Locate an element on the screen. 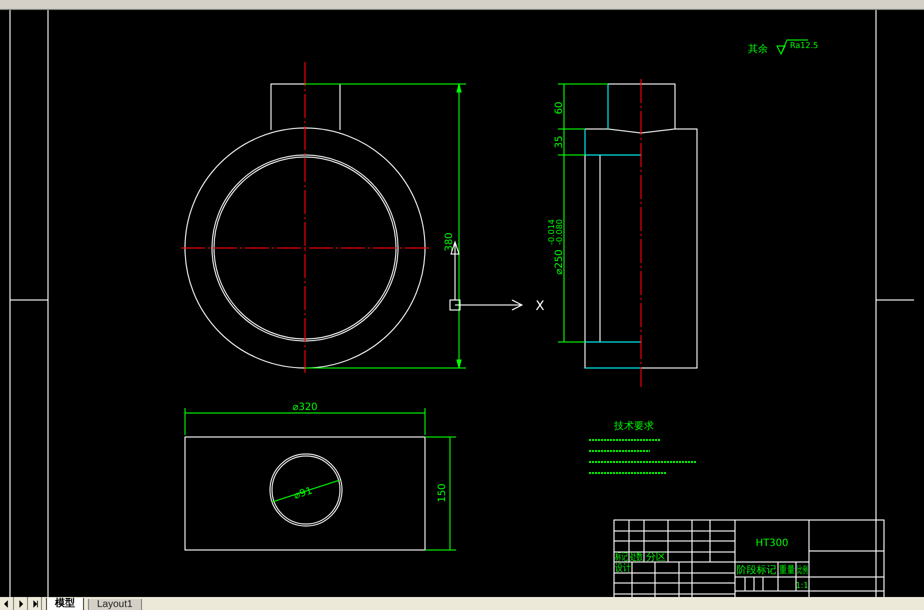 The image size is (924, 610). dimension-text: ⌀250 is located at coordinates (559, 262).